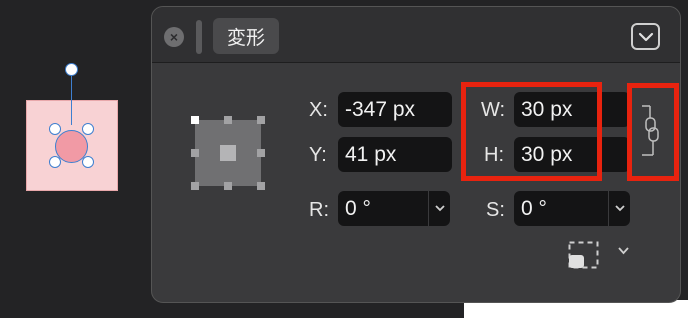 The width and height of the screenshot is (688, 318). What do you see at coordinates (623, 251) in the screenshot?
I see `origin-options-chevron-icon` at bounding box center [623, 251].